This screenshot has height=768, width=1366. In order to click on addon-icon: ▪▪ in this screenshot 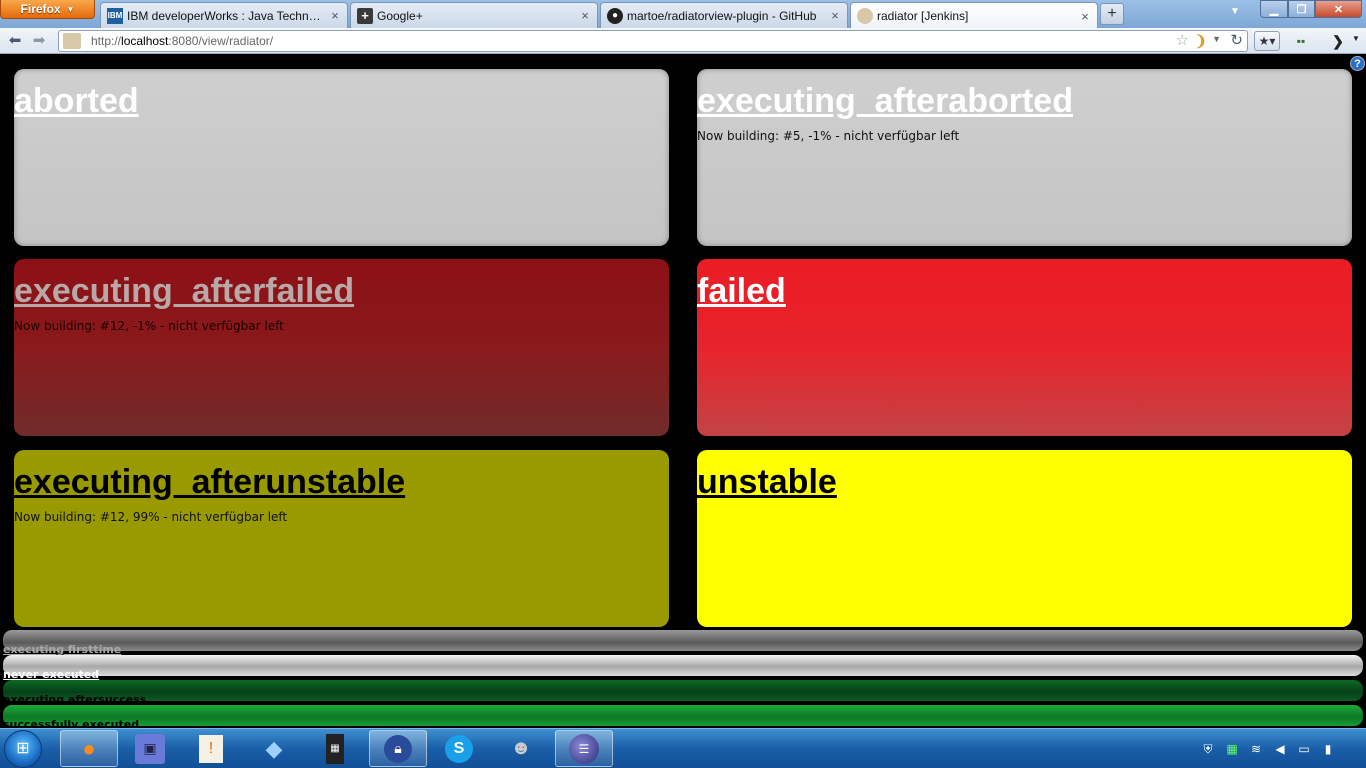, I will do `click(1301, 41)`.